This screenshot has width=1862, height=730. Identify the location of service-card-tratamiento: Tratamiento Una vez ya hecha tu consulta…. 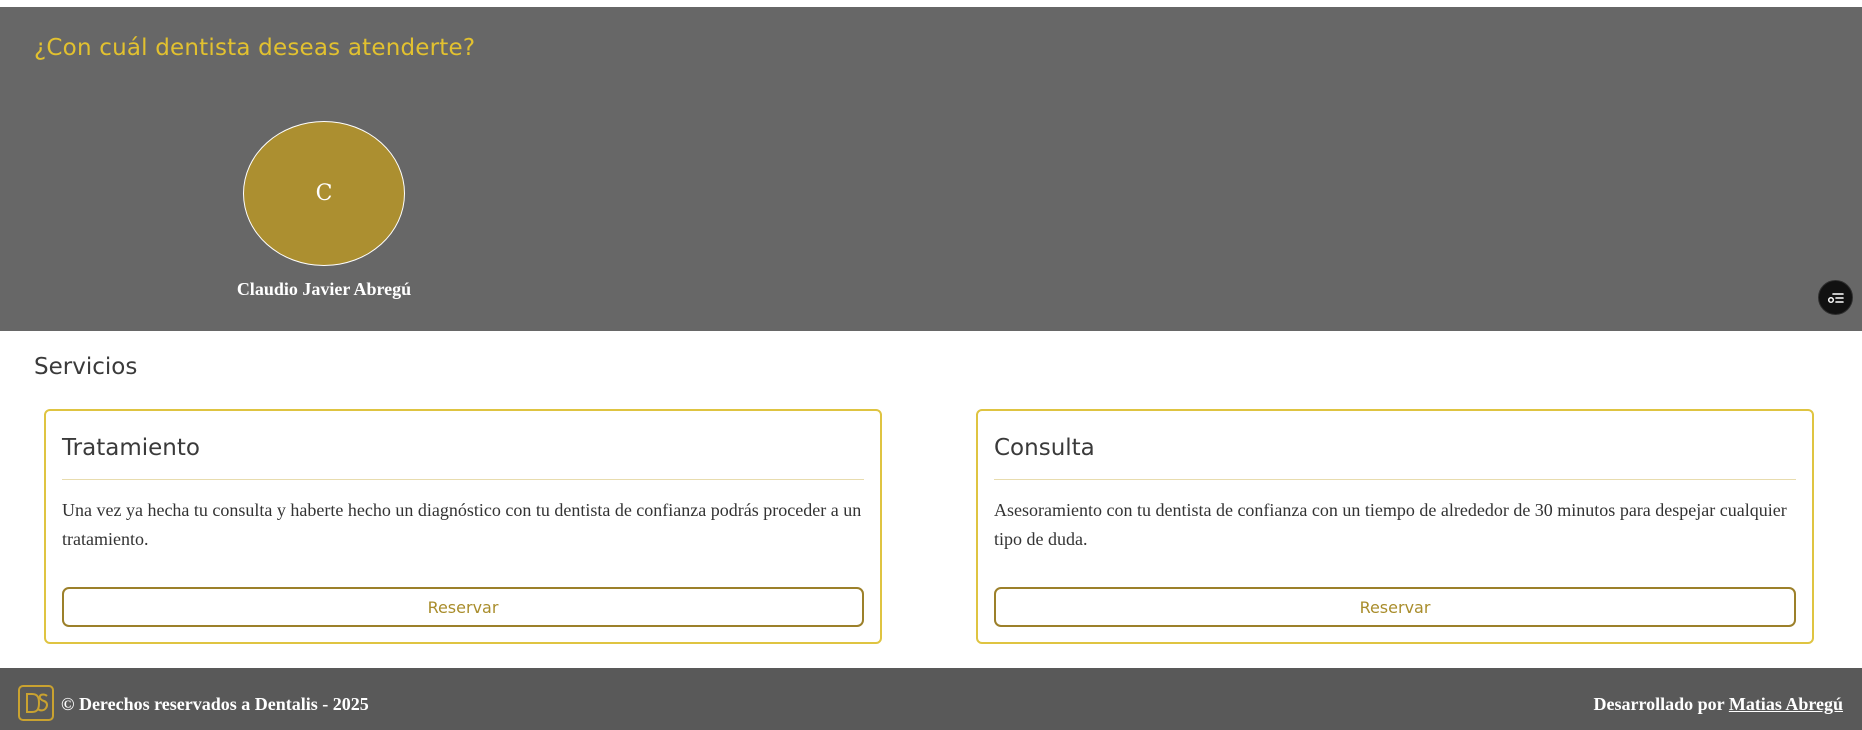
(463, 526).